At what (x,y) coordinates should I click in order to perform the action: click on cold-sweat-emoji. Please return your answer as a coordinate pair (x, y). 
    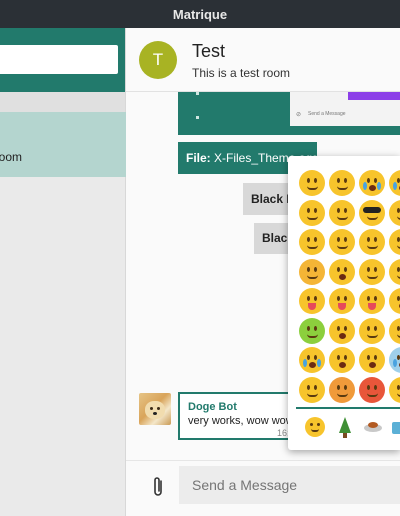
    Looking at the image, I should click on (394, 360).